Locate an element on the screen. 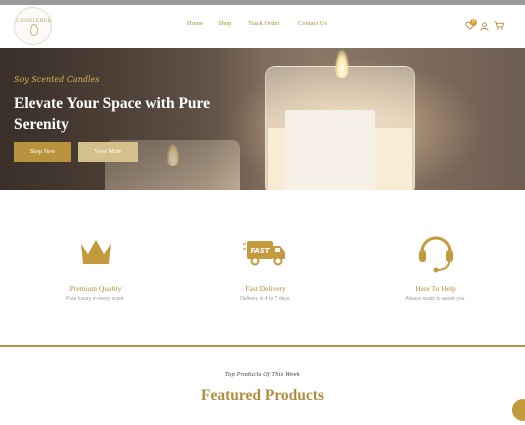 This screenshot has height=425, width=525. crown-icon is located at coordinates (95, 252).